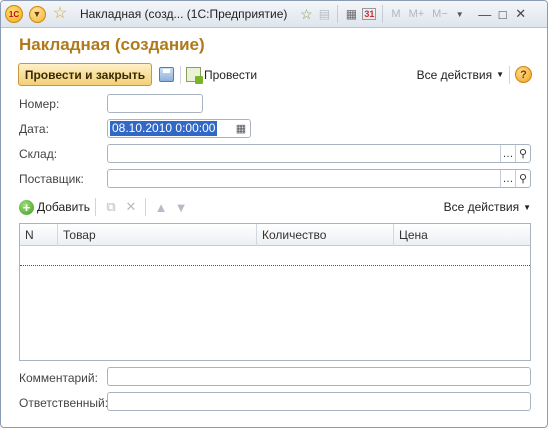  I want to click on main-menu-button: ▼, so click(37, 14).